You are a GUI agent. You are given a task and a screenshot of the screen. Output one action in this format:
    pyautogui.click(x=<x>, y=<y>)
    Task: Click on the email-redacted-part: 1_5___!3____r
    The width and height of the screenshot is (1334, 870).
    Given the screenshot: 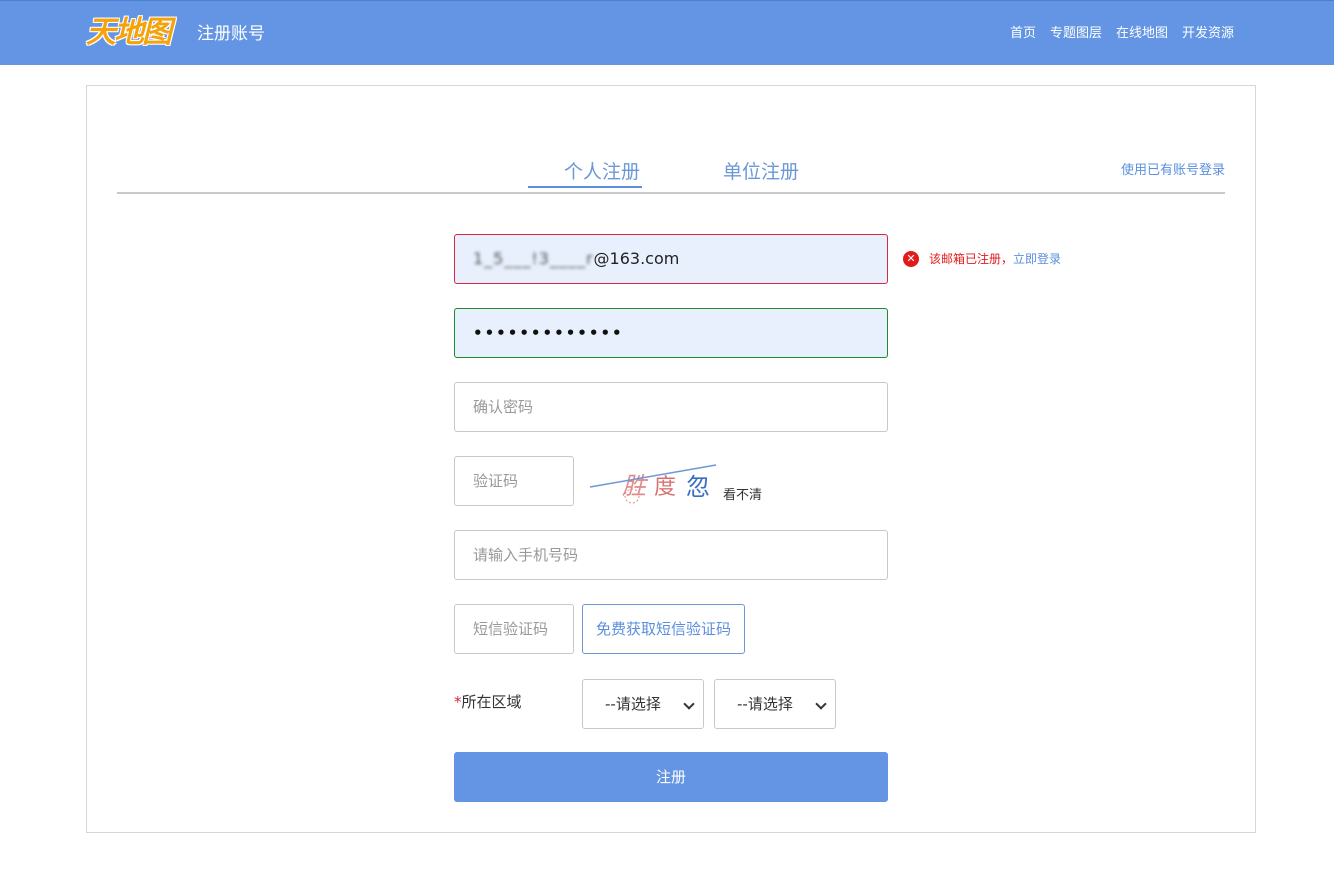 What is the action you would take?
    pyautogui.click(x=533, y=258)
    